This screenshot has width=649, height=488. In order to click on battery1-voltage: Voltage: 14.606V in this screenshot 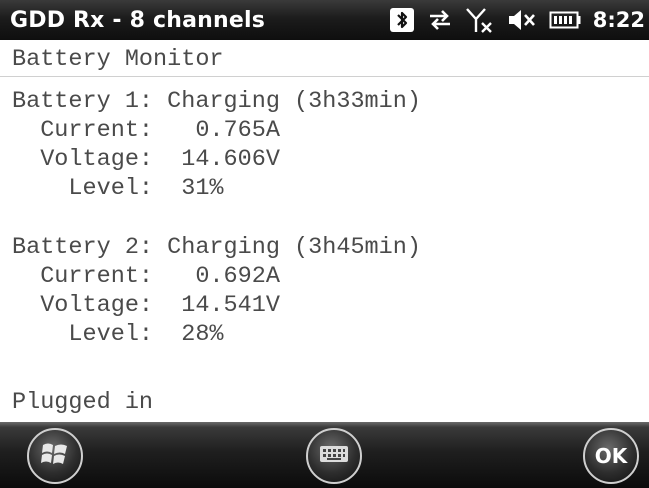, I will do `click(146, 159)`.